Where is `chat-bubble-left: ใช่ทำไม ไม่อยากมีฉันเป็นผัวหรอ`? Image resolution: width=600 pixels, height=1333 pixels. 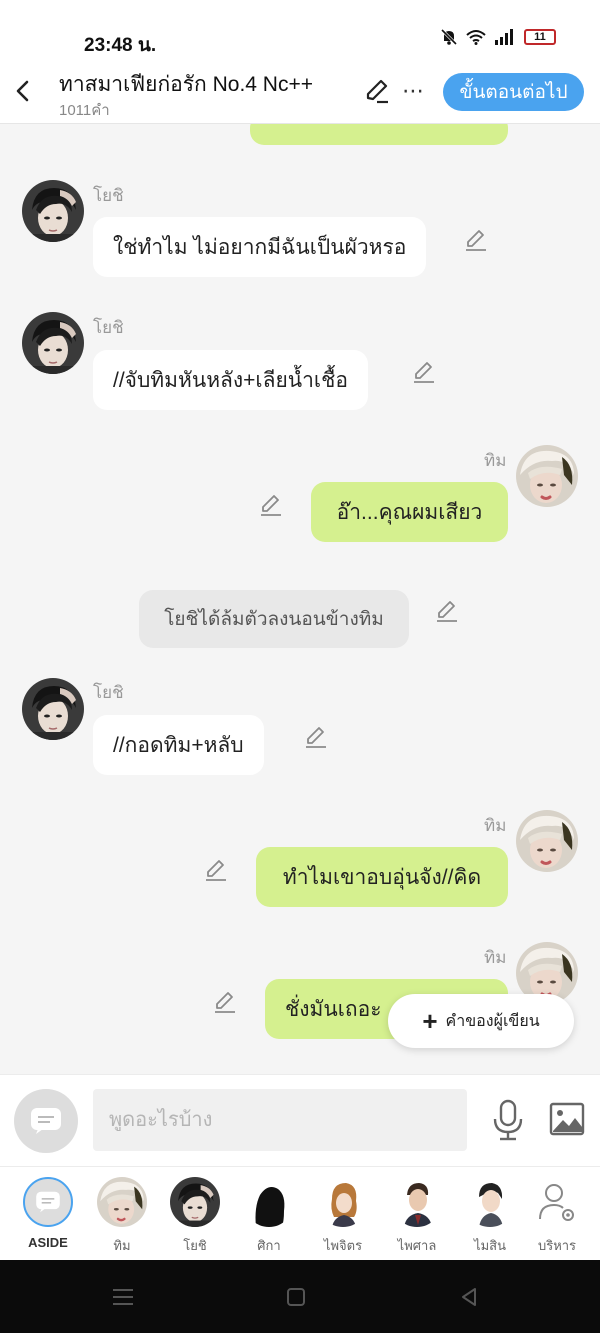 chat-bubble-left: ใช่ทำไม ไม่อยากมีฉันเป็นผัวหรอ is located at coordinates (260, 247).